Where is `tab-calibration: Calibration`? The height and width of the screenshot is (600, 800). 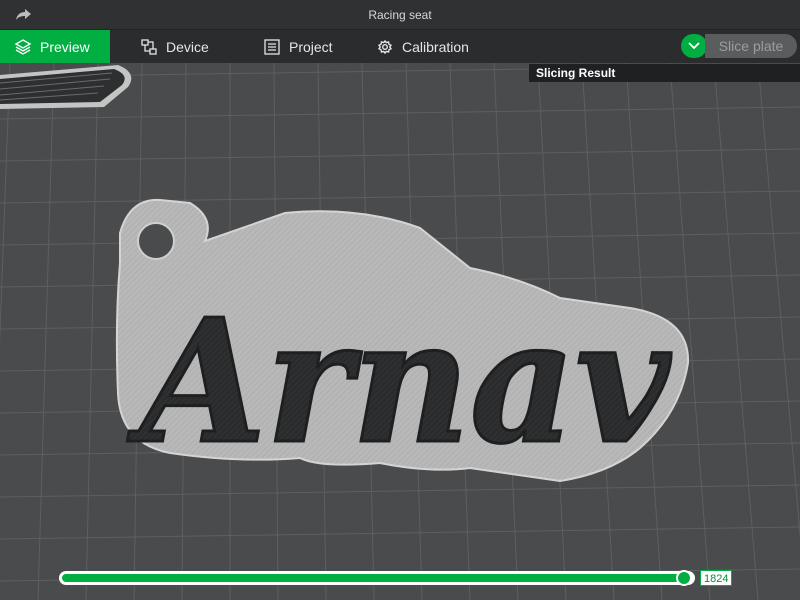 tab-calibration: Calibration is located at coordinates (422, 46).